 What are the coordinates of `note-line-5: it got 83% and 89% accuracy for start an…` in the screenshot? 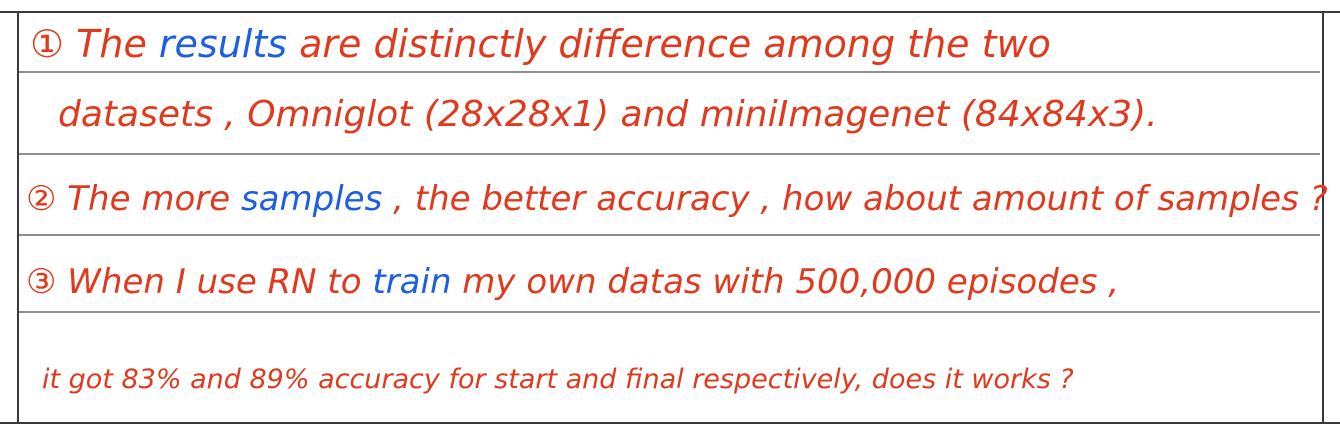 It's located at (670, 370).